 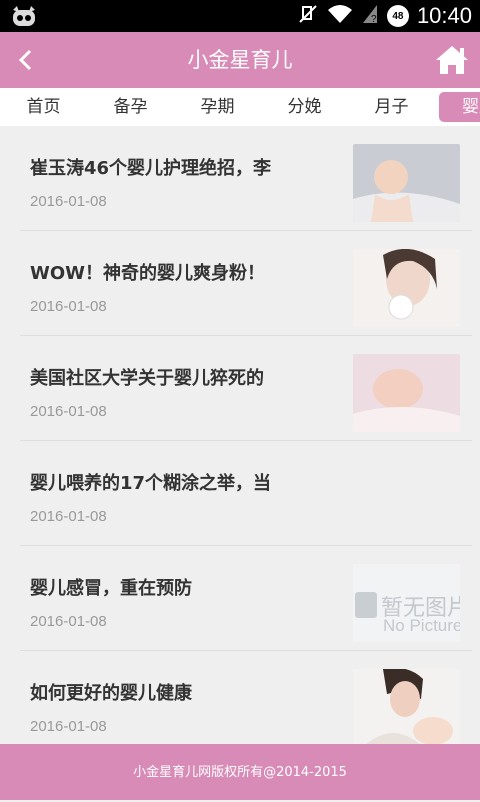 I want to click on home-button, so click(x=452, y=60).